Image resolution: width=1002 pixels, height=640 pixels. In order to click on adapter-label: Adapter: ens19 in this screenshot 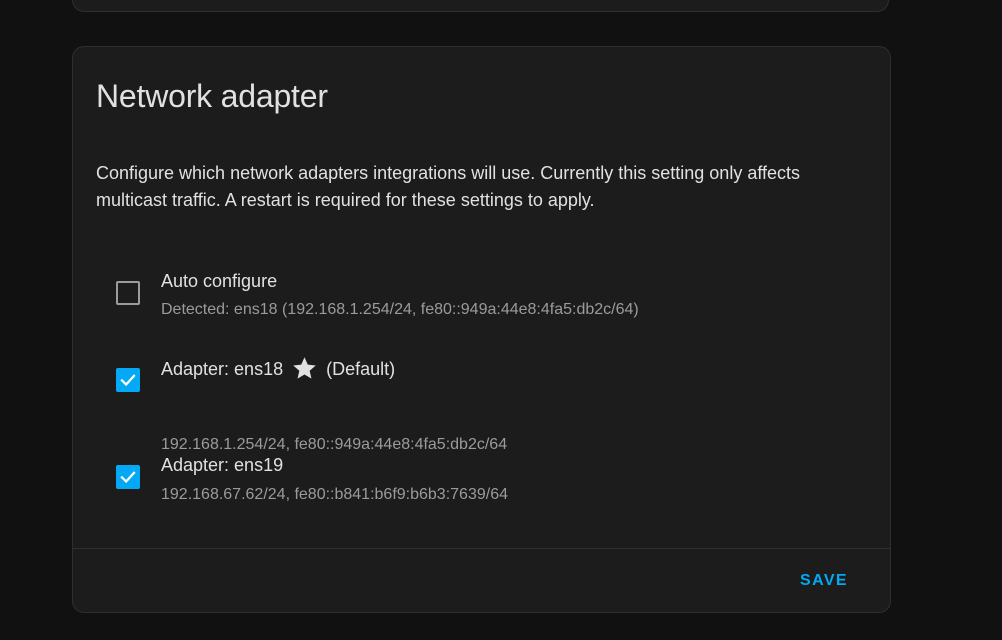, I will do `click(222, 465)`.